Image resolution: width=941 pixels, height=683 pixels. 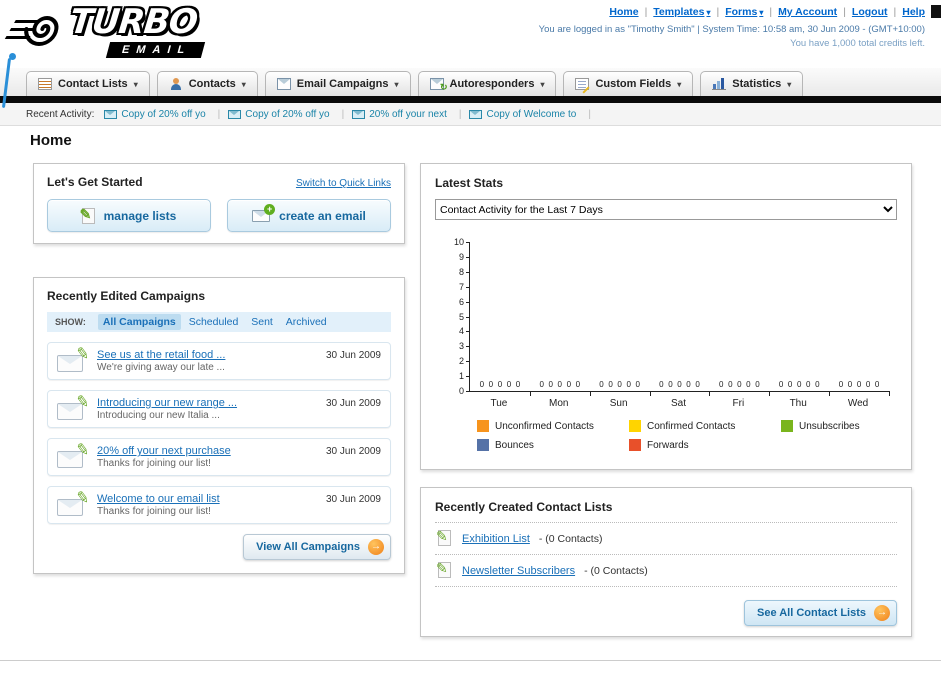 I want to click on y-tick-label: 2, so click(x=461, y=361).